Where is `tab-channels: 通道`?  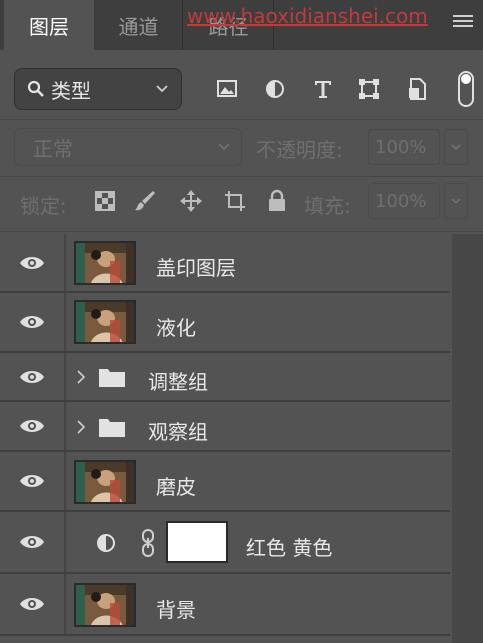 tab-channels: 通道 is located at coordinates (139, 25).